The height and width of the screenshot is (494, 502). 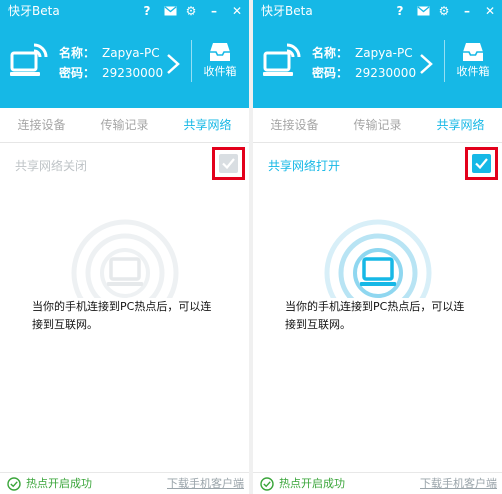 I want to click on share-status-text: 共享网络打开, so click(x=304, y=166).